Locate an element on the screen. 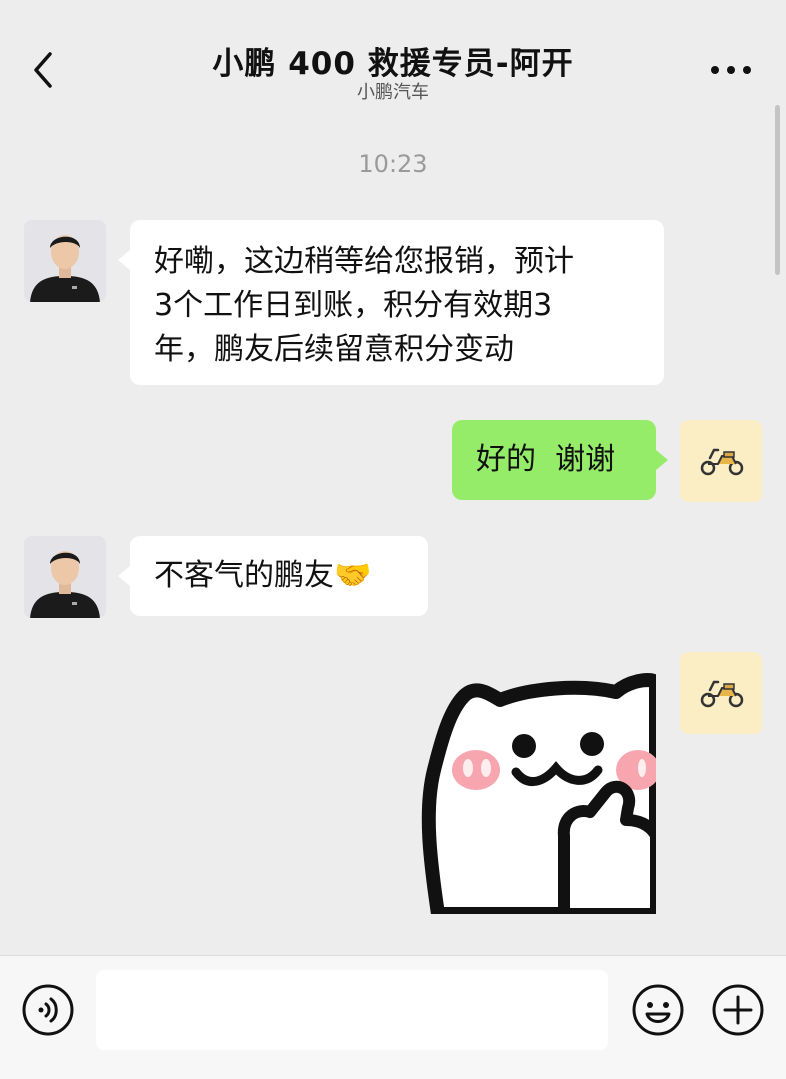 The image size is (786, 1079). white-cat-thumbs-up-sticker is located at coordinates (538, 787).